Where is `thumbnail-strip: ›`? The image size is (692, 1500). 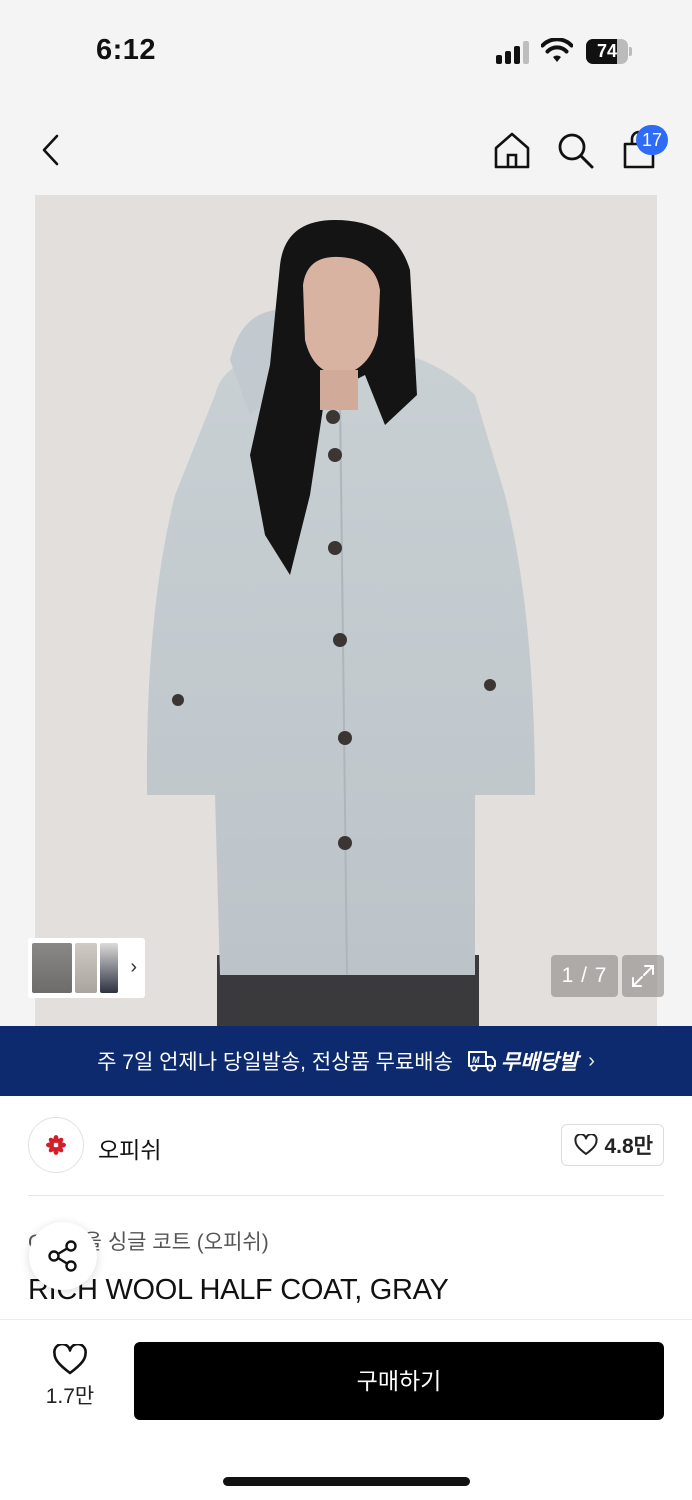
thumbnail-strip: › is located at coordinates (86, 968).